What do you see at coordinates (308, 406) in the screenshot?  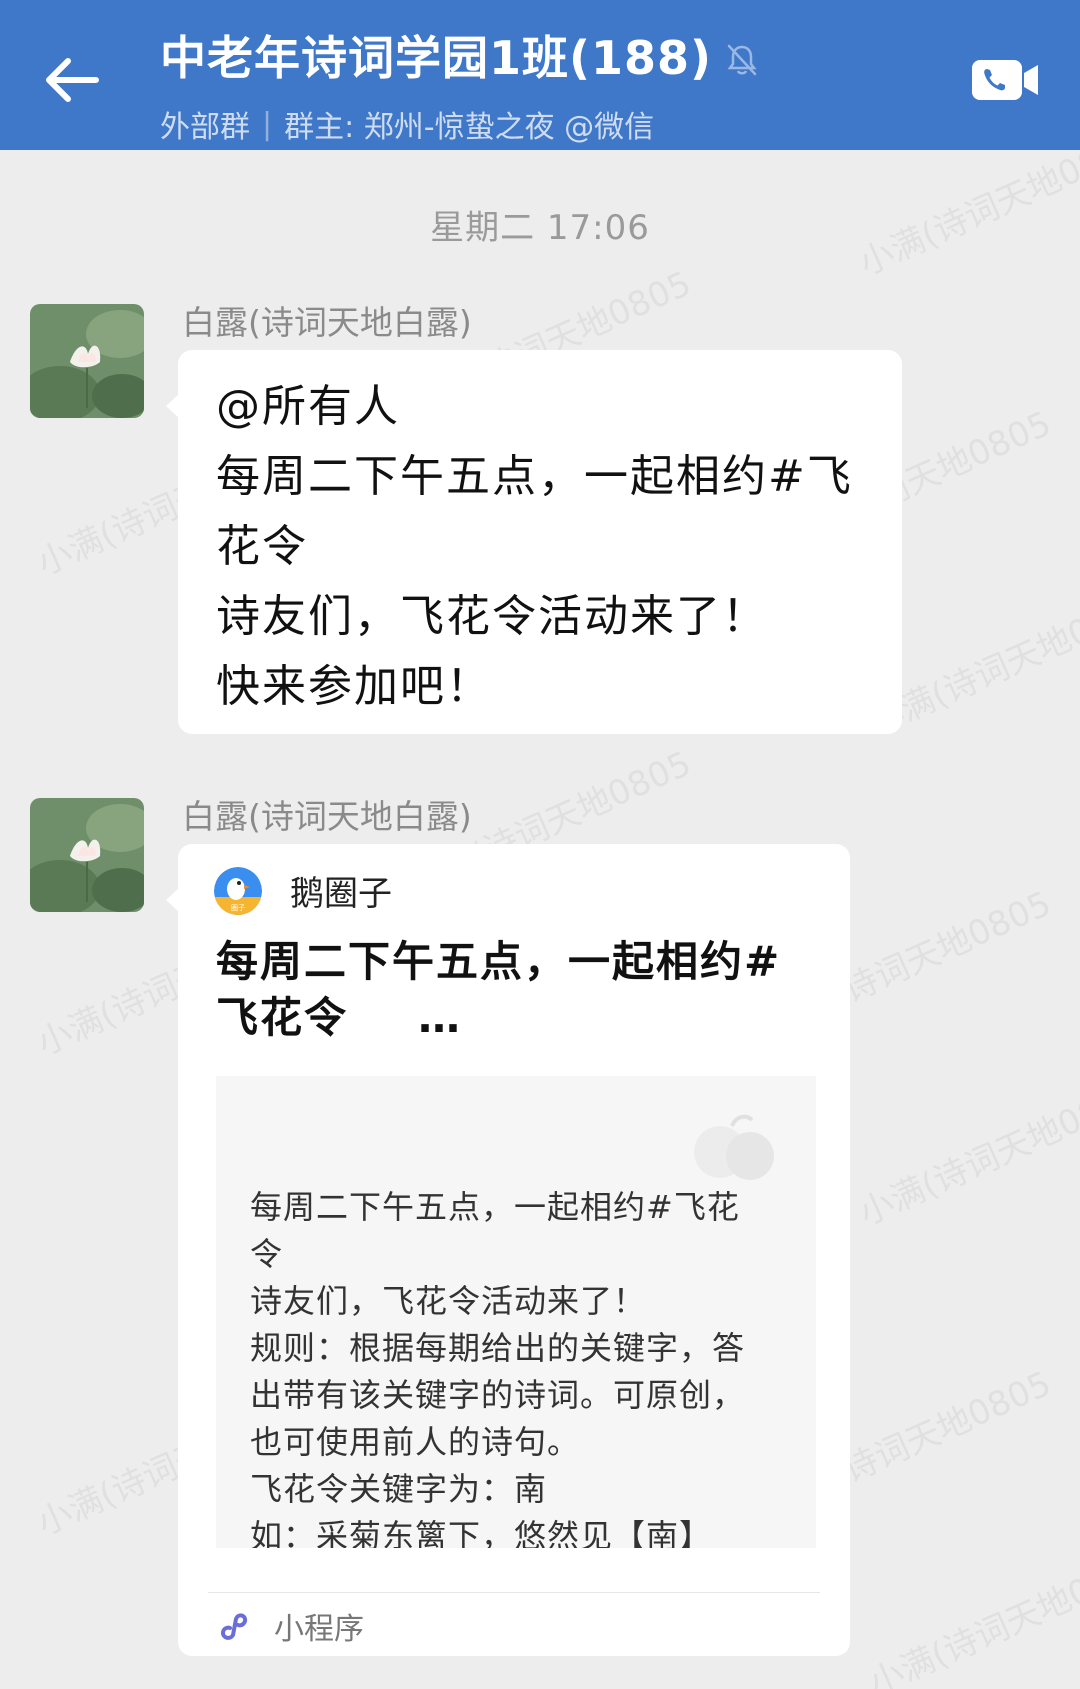 I see `message-line: @所有人` at bounding box center [308, 406].